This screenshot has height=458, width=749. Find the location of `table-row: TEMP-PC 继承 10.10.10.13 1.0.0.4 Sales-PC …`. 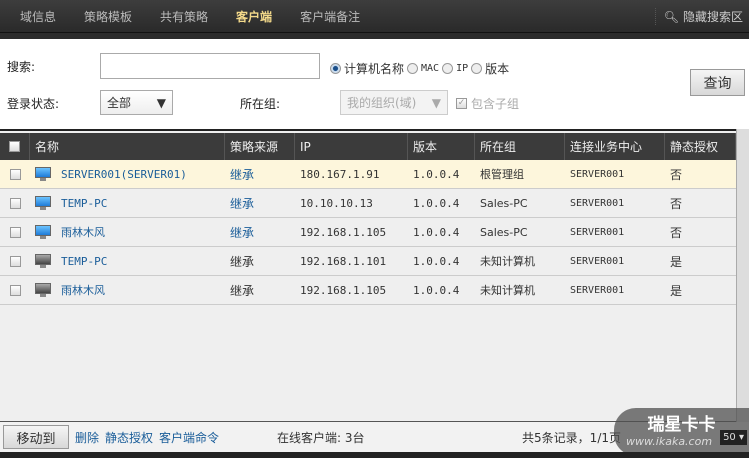

table-row: TEMP-PC 继承 10.10.10.13 1.0.0.4 Sales-PC … is located at coordinates (368, 203).